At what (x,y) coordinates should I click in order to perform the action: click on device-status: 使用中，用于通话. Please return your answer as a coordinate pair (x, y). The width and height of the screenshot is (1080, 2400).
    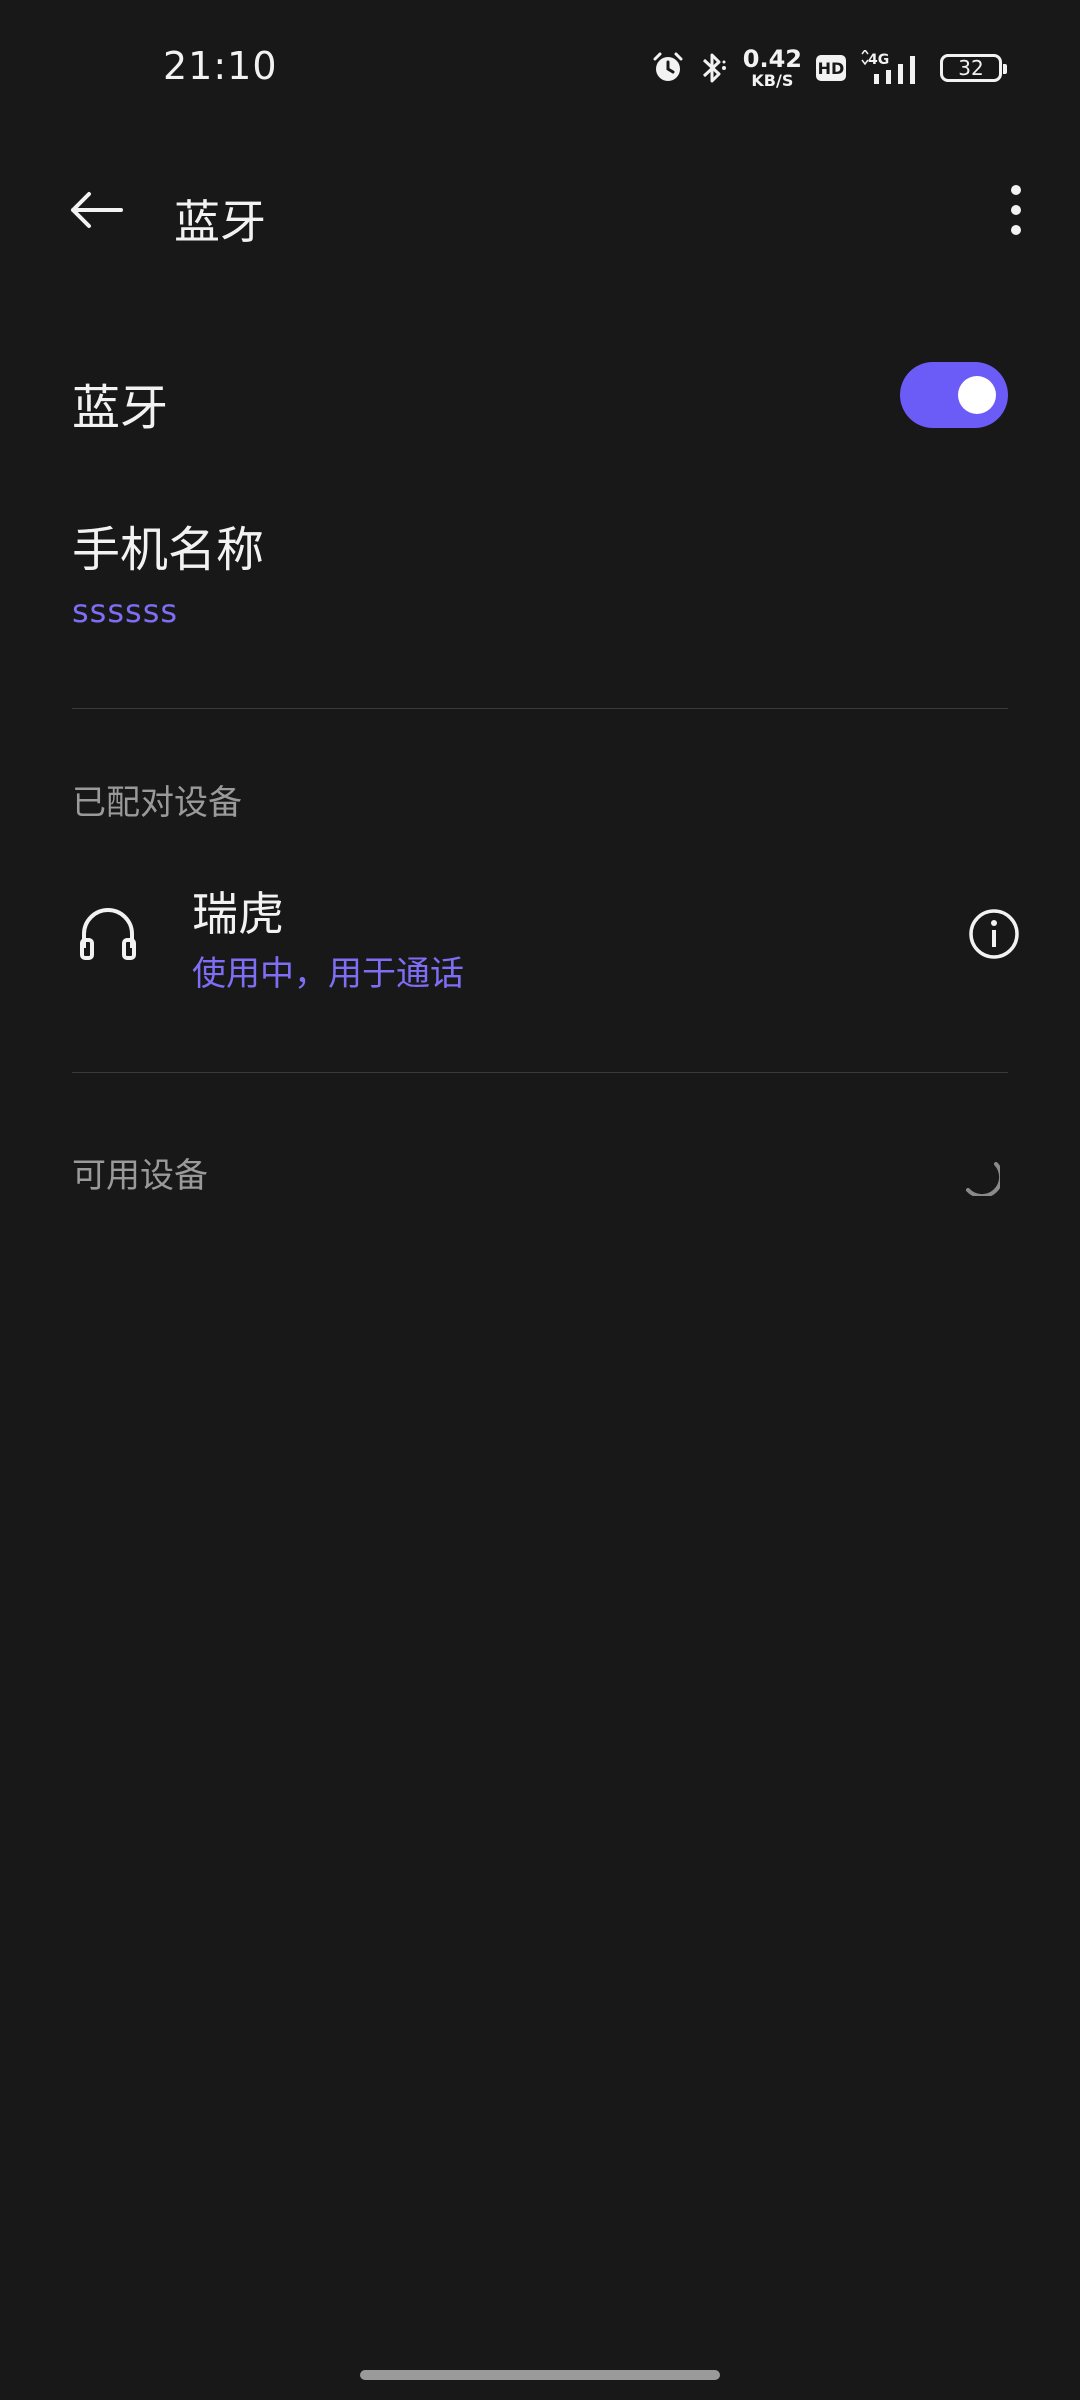
    Looking at the image, I should click on (328, 974).